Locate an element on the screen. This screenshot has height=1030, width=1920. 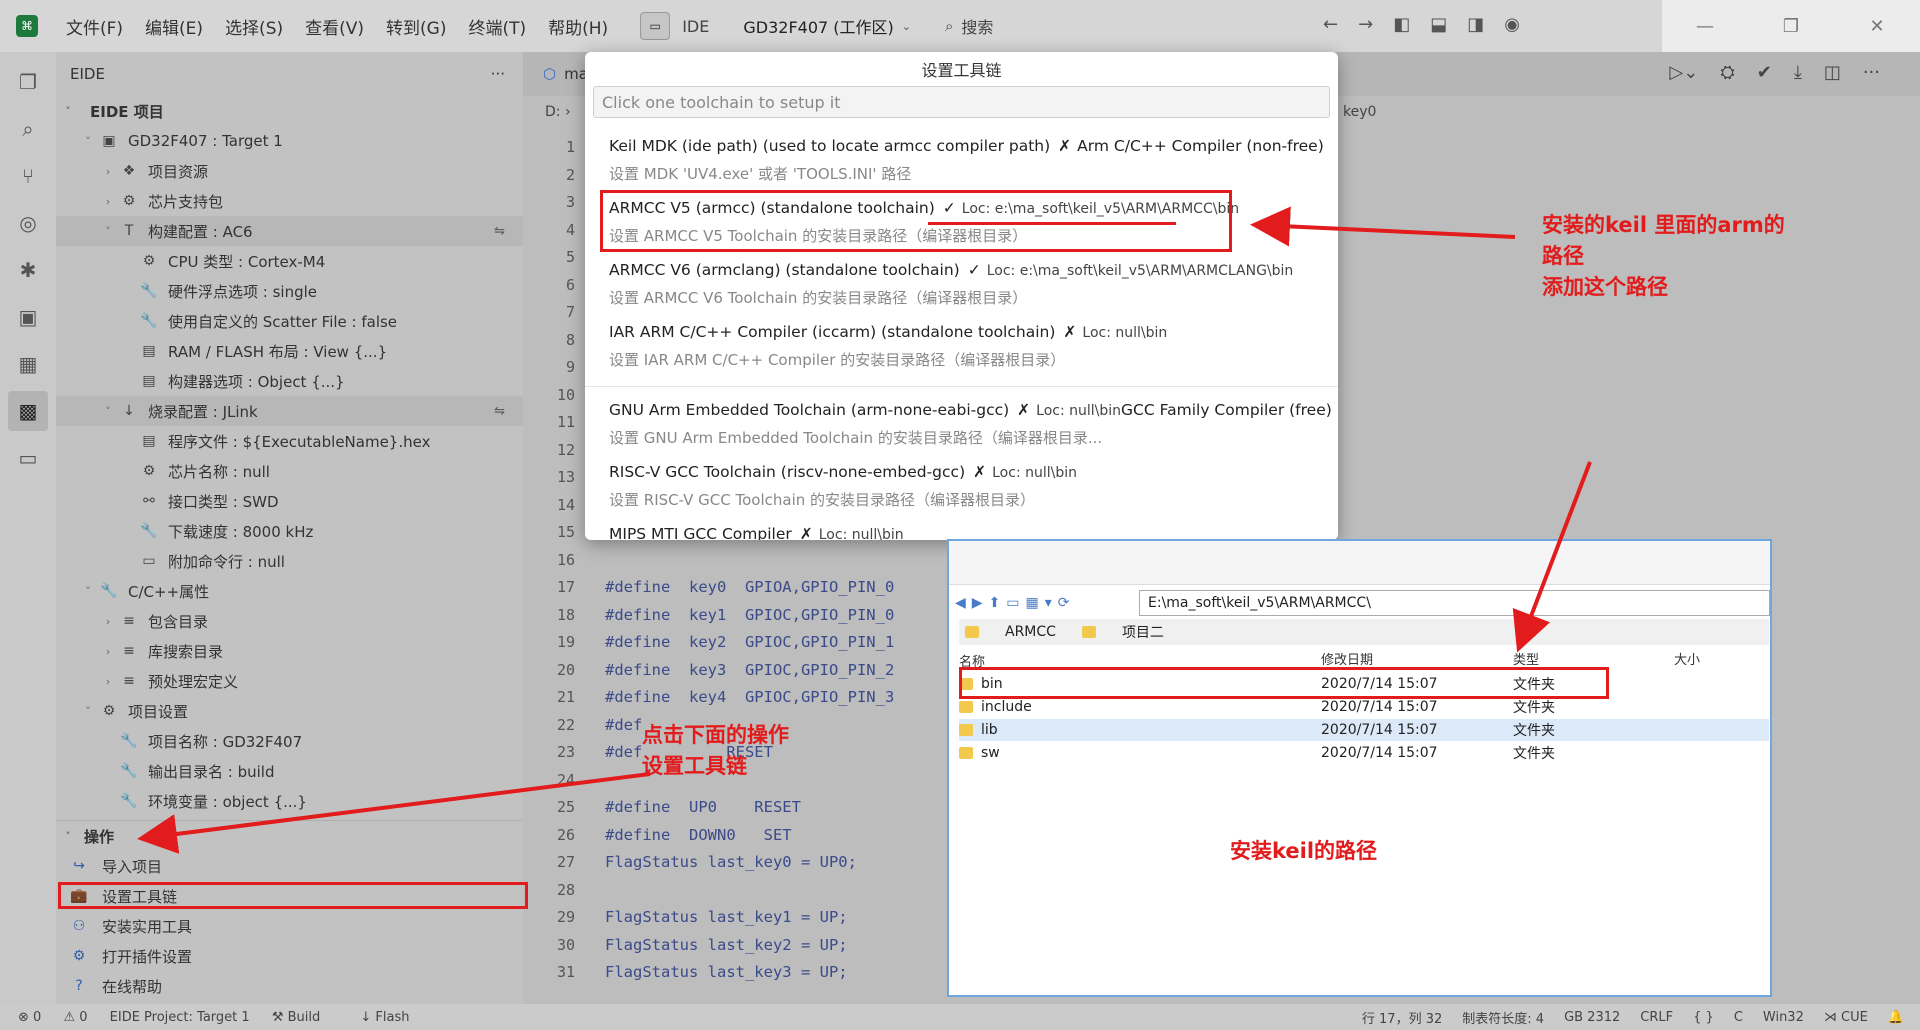
rebuild-icon: ✔ is located at coordinates (1764, 72).